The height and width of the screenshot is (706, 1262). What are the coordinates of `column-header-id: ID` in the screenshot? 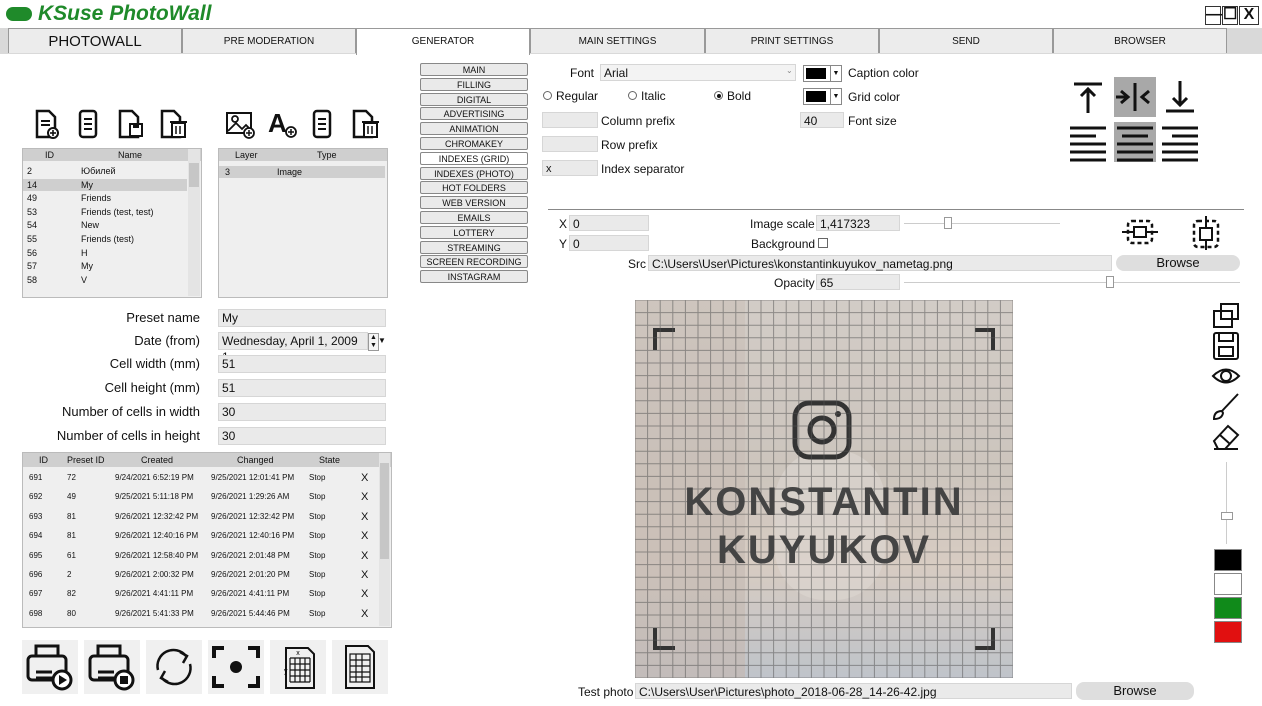 It's located at (43, 460).